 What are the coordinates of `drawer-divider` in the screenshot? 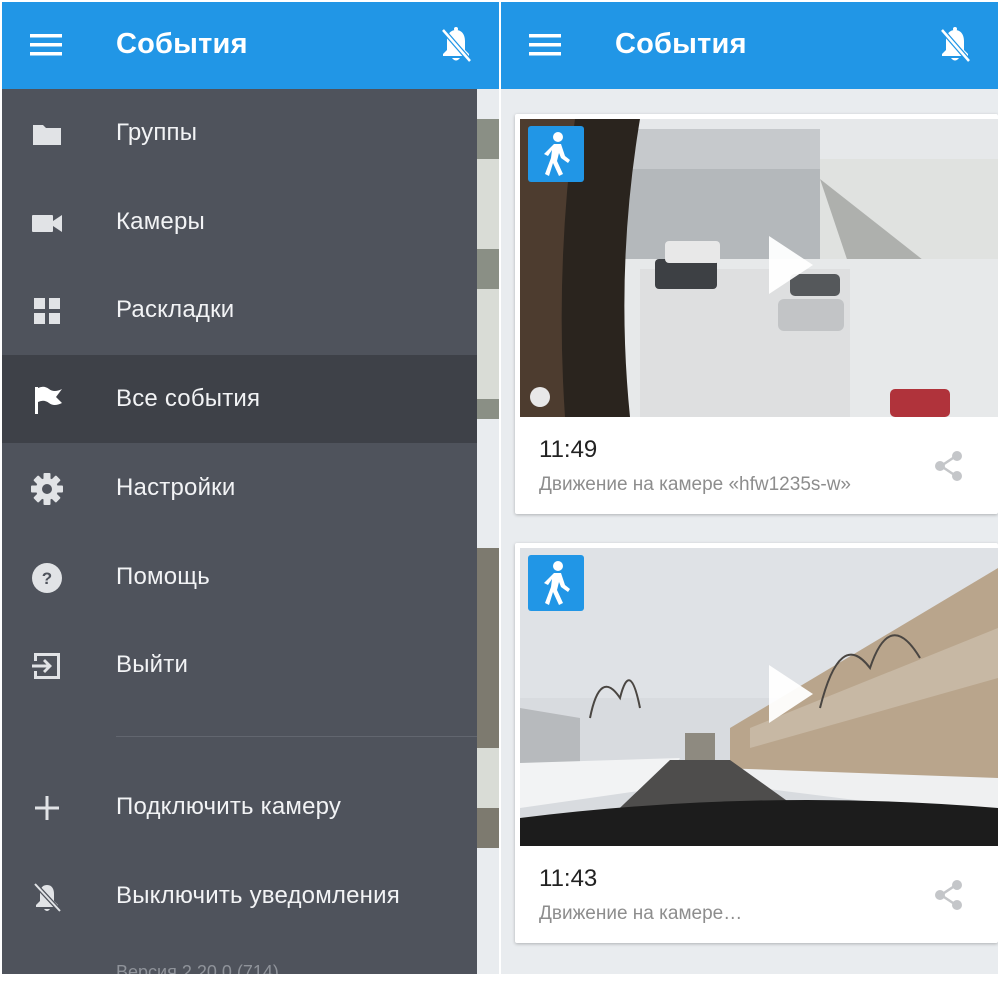 It's located at (296, 736).